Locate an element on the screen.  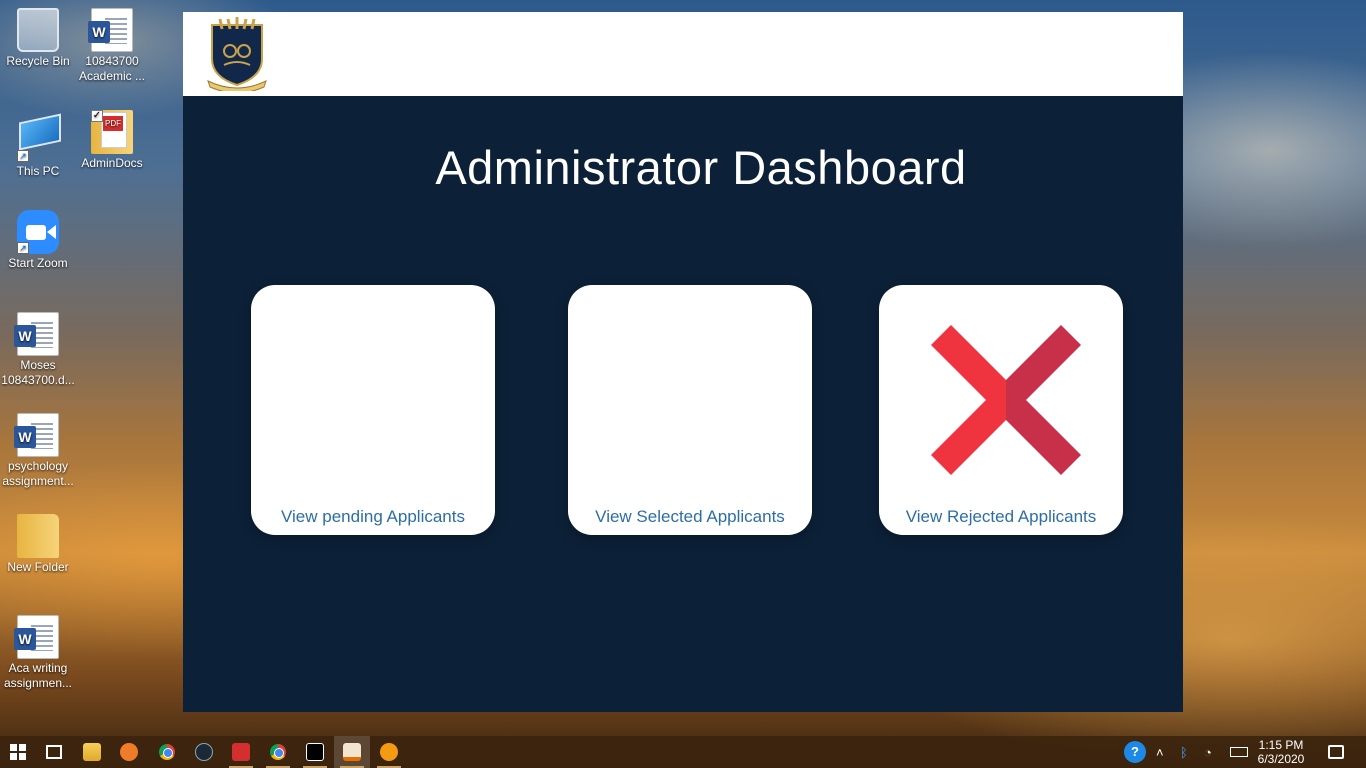
view-pending-applicants-card: View pending Applicants is located at coordinates (373, 410).